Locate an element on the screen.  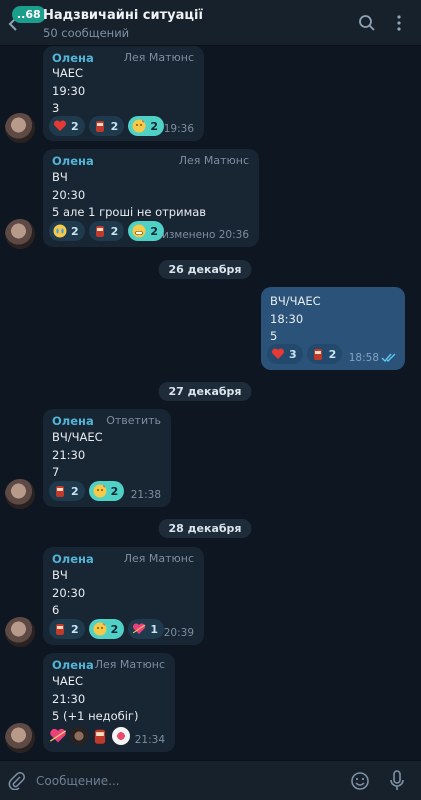
message-line: ЧАЕС is located at coordinates (68, 73).